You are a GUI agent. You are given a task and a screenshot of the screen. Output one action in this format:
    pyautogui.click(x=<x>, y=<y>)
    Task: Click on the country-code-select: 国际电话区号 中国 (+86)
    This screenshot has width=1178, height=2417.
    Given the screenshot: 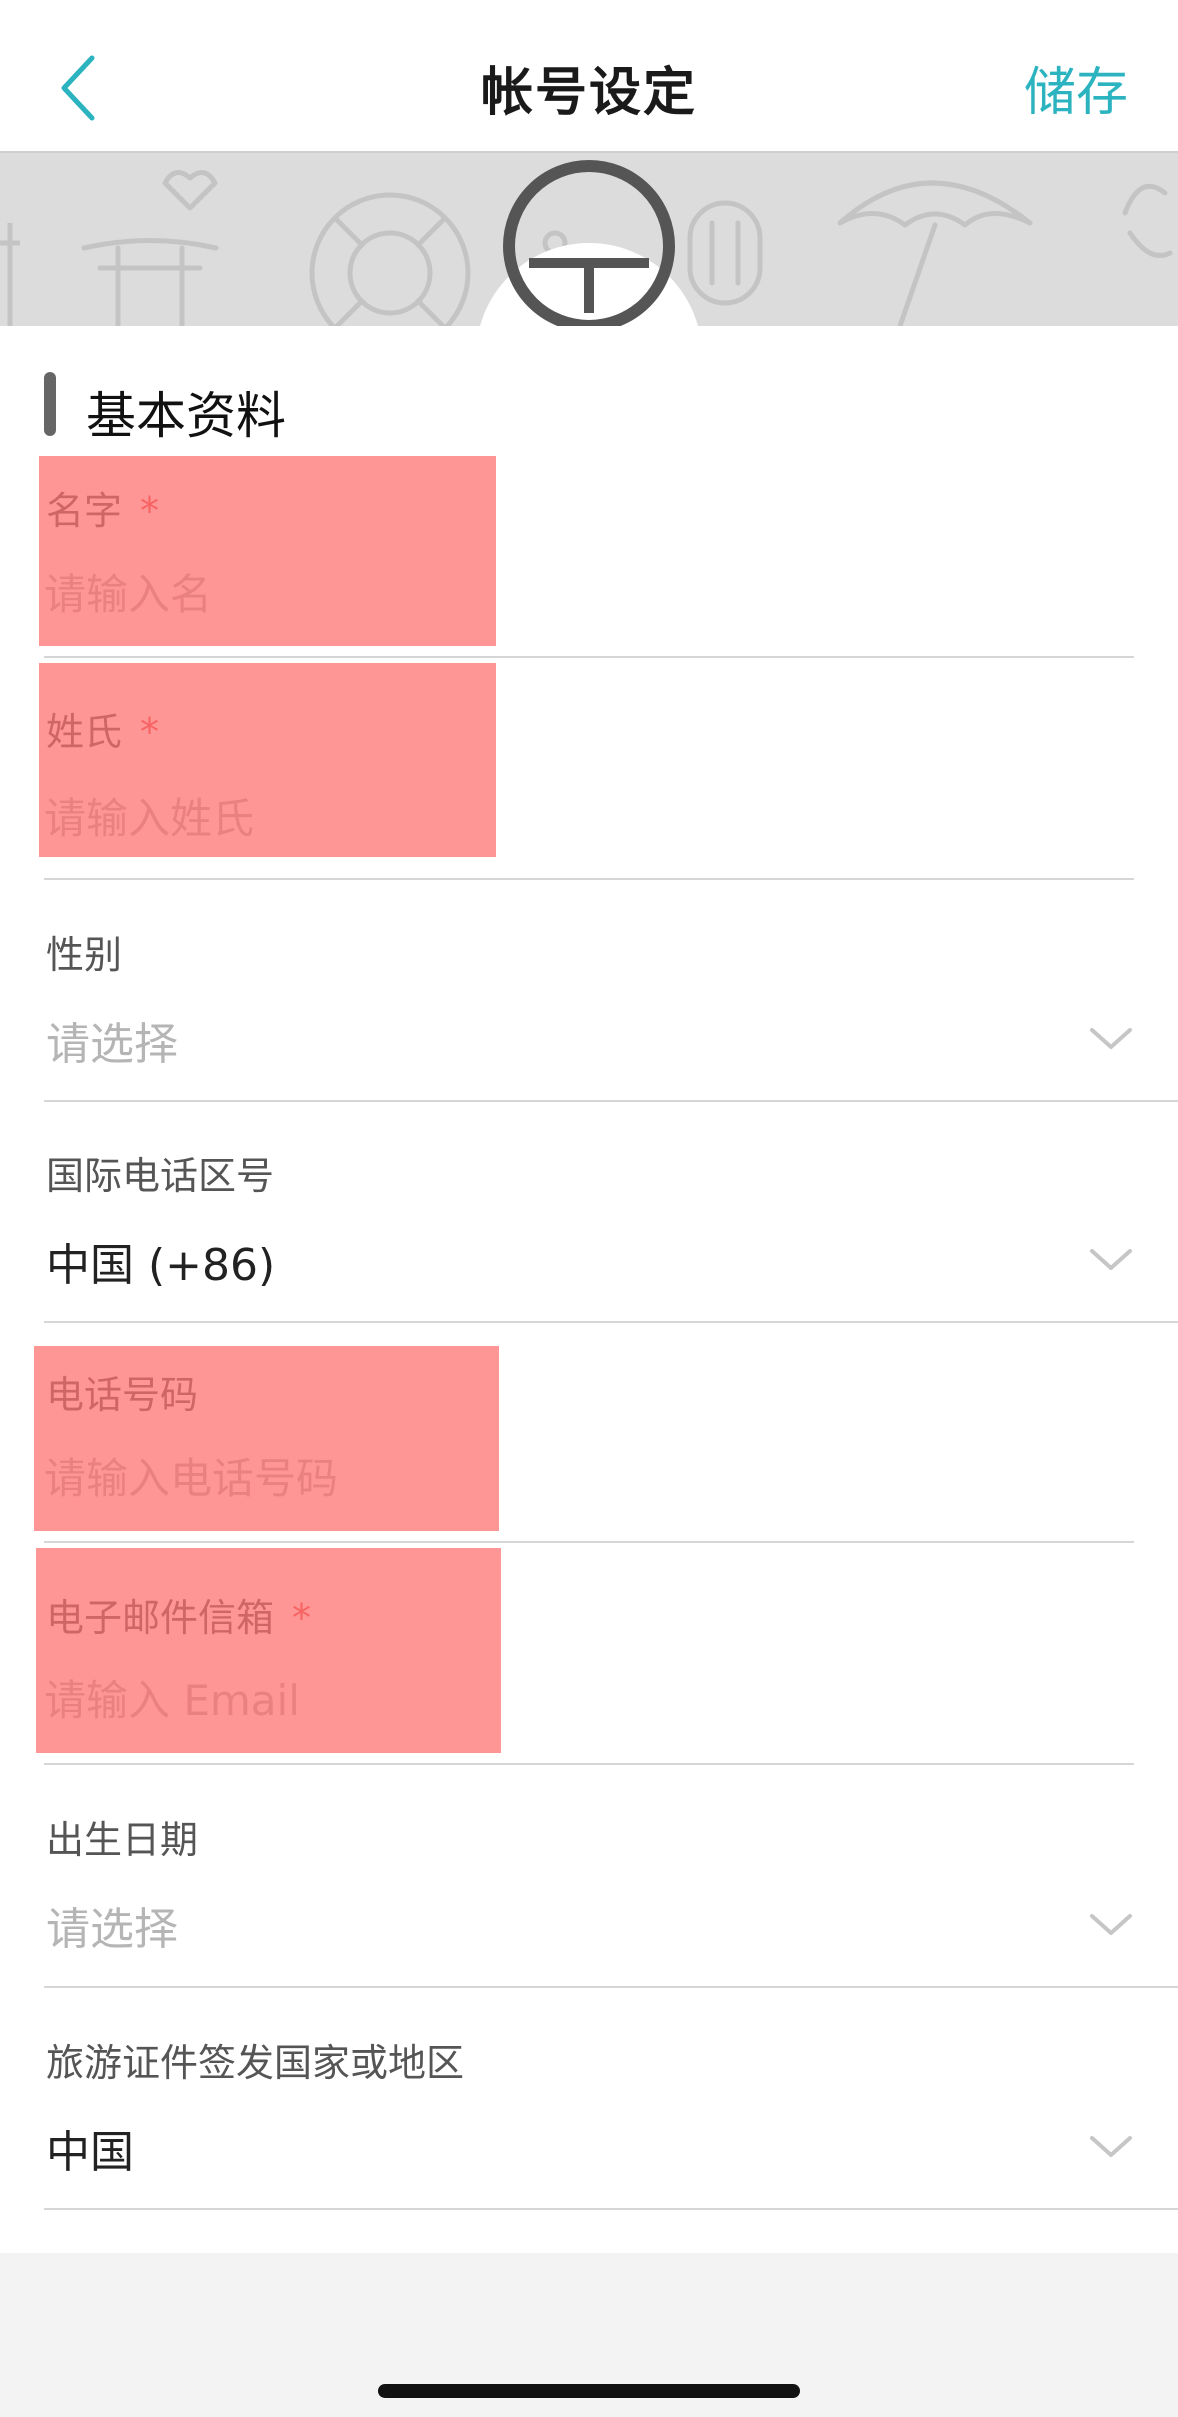 What is the action you would take?
    pyautogui.click(x=589, y=1212)
    